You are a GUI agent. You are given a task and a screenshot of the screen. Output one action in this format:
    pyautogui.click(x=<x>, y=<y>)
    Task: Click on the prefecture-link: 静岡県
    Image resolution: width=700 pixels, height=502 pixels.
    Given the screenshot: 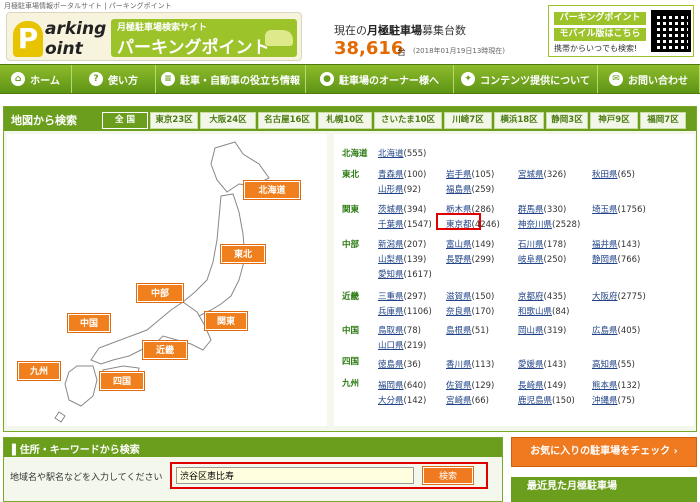 What is the action you would take?
    pyautogui.click(x=605, y=260)
    